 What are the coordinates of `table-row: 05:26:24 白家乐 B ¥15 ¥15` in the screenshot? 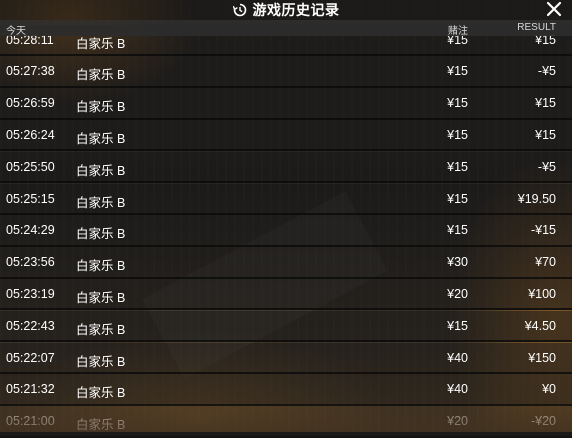 It's located at (286, 135).